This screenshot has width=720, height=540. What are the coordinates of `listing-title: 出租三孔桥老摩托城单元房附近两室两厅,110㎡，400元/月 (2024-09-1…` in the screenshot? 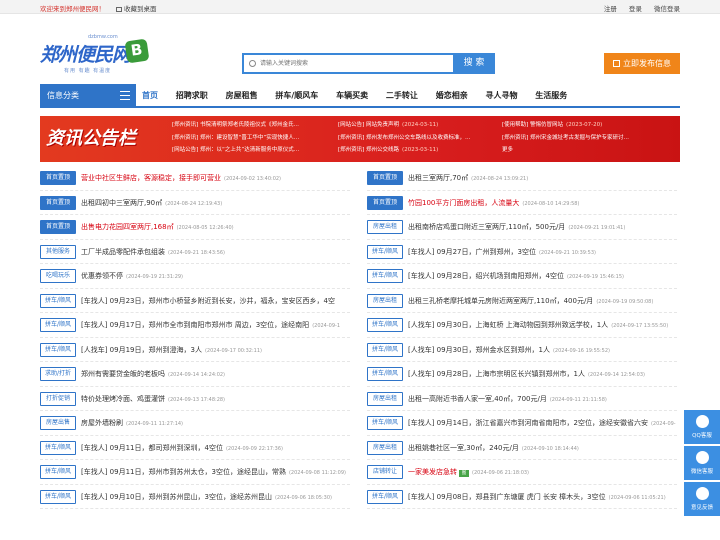 It's located at (530, 301).